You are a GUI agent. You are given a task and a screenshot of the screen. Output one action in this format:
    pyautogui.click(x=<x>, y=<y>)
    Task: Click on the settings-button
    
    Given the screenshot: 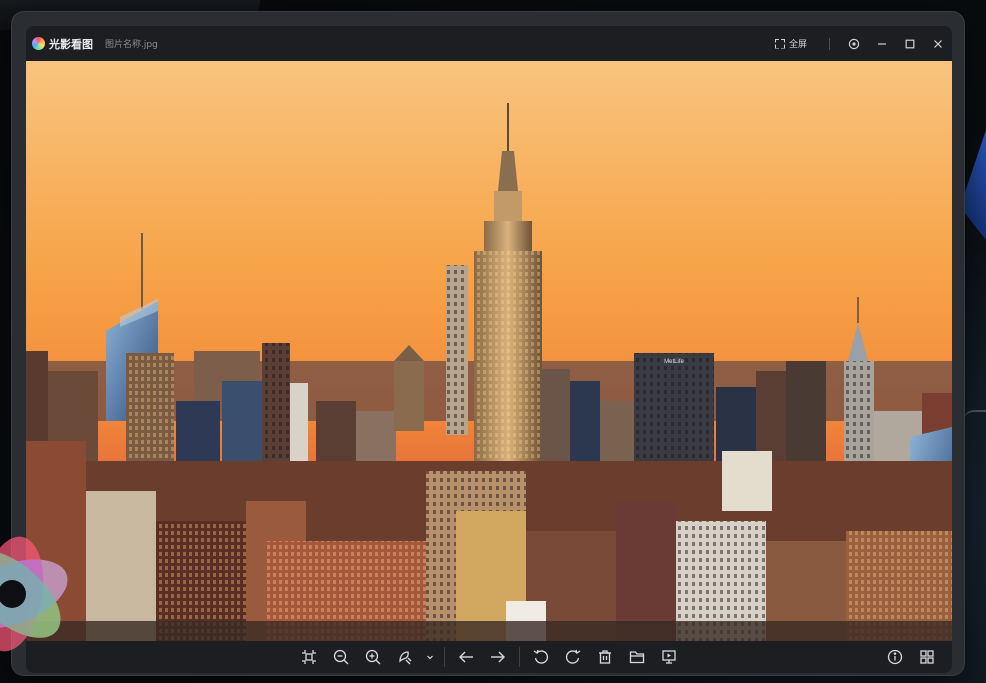 What is the action you would take?
    pyautogui.click(x=854, y=44)
    